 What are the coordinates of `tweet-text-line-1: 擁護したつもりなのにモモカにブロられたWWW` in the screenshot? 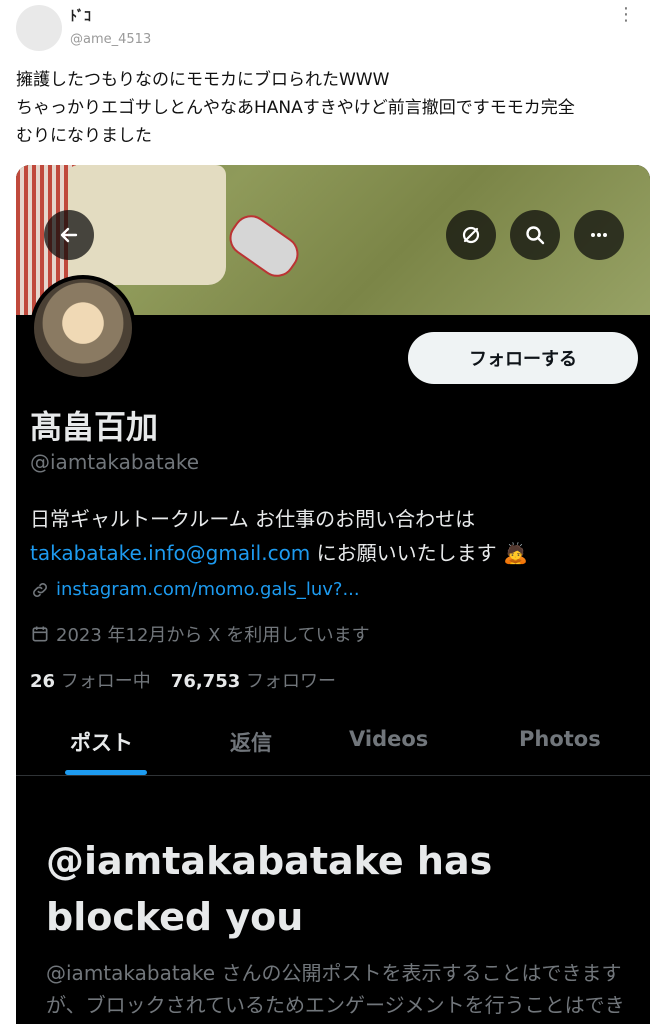 It's located at (203, 80).